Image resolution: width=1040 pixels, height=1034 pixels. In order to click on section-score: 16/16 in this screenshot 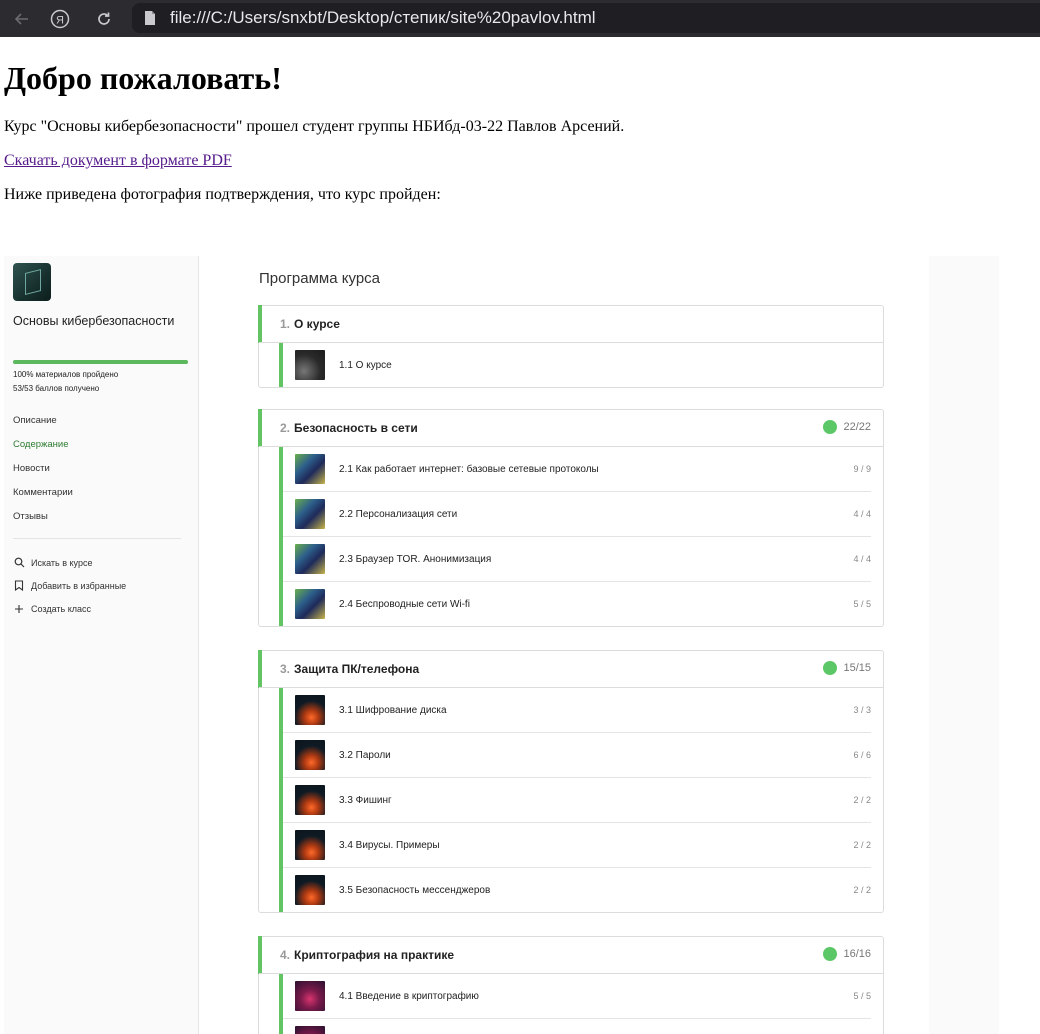, I will do `click(847, 954)`.